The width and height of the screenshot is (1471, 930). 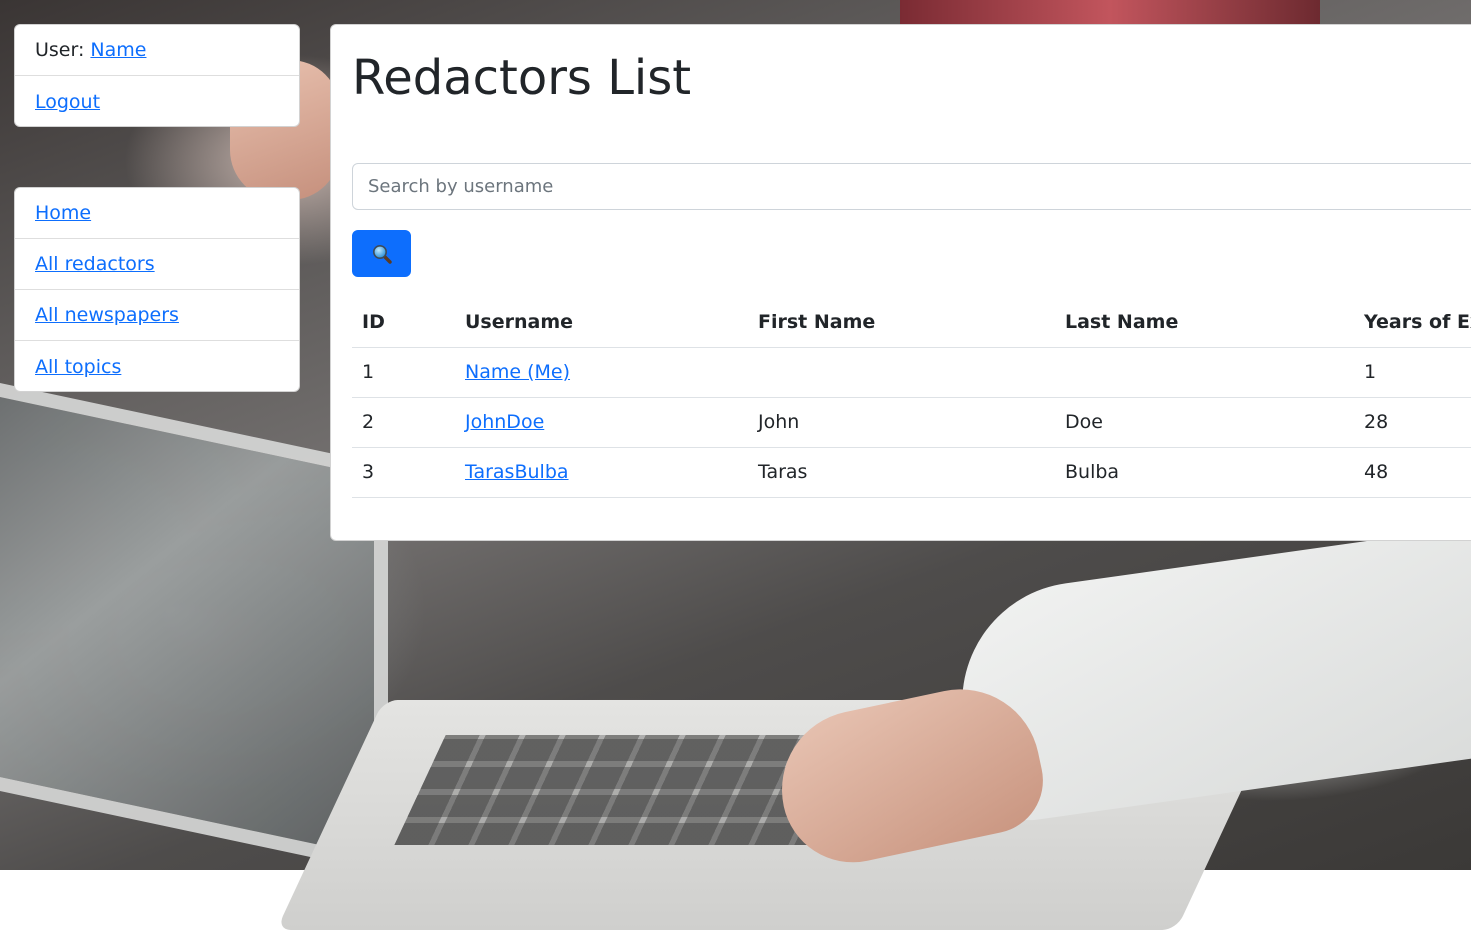 What do you see at coordinates (157, 366) in the screenshot?
I see `sidebar-item-topics: All topics` at bounding box center [157, 366].